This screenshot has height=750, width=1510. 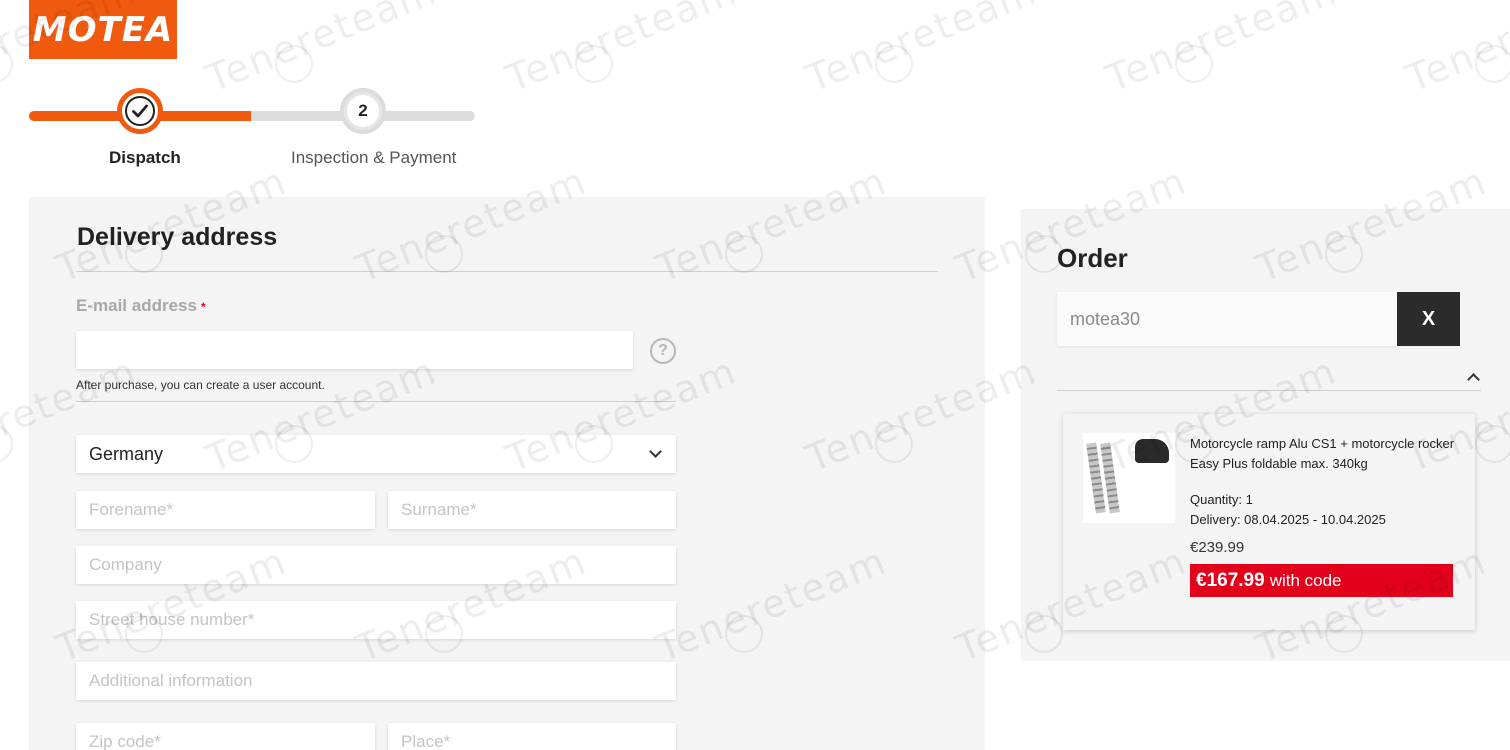 What do you see at coordinates (1217, 547) in the screenshot?
I see `product-price: €239.99` at bounding box center [1217, 547].